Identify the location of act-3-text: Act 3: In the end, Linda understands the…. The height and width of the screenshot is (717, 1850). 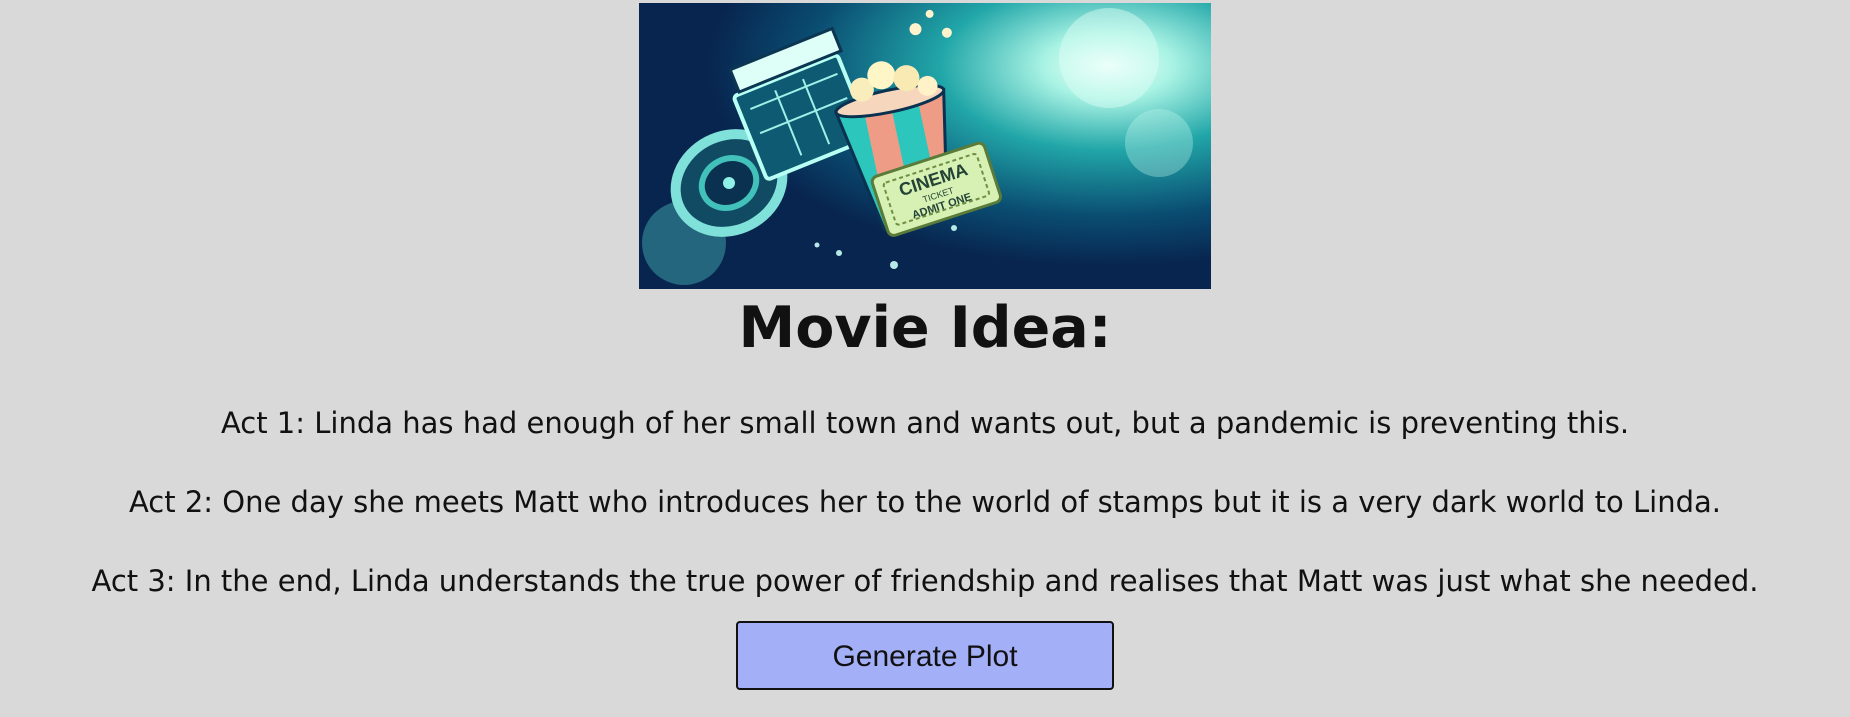
(925, 581).